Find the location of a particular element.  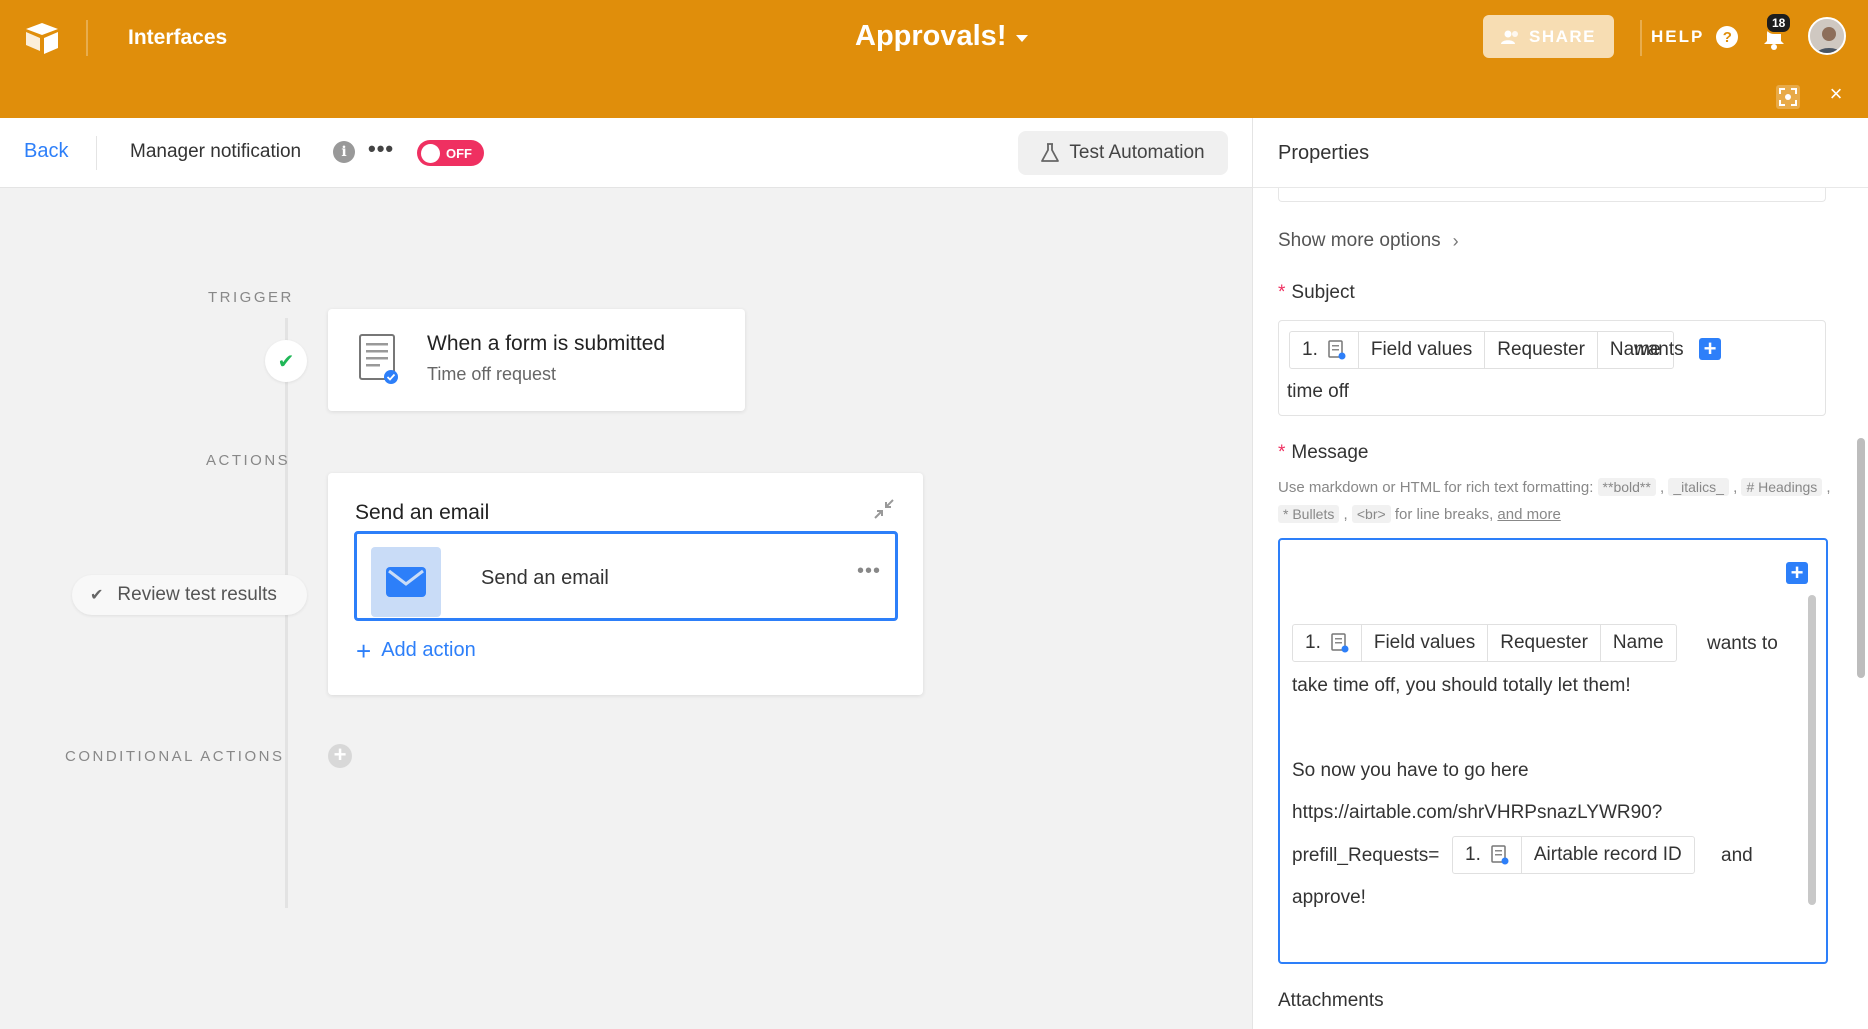

chevron-down-icon is located at coordinates (1022, 38).